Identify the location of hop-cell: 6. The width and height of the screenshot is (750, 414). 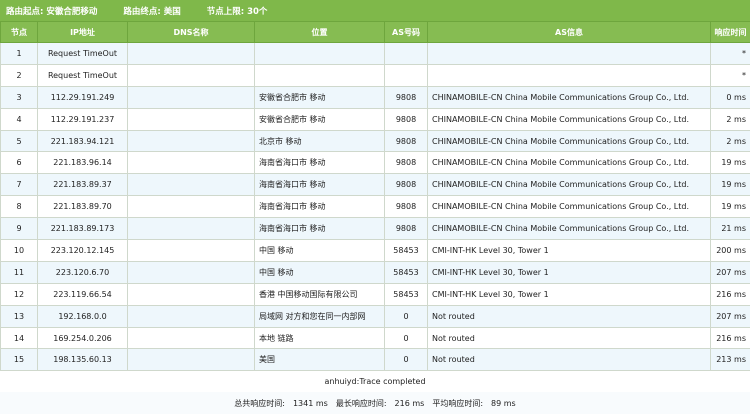
(19, 163).